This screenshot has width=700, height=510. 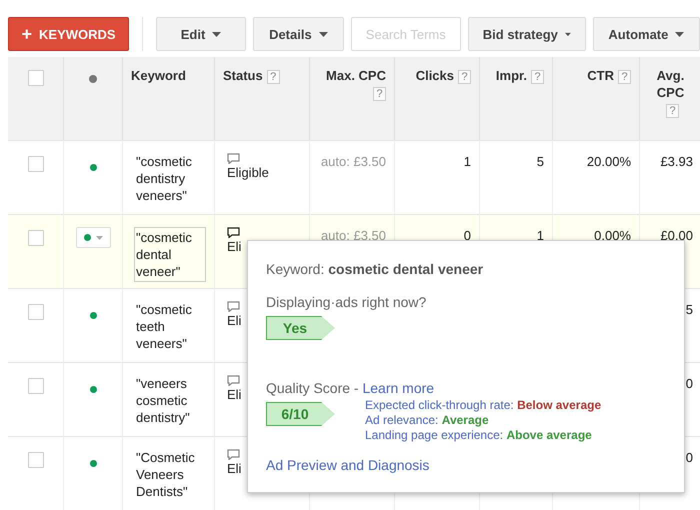 I want to click on column-header: CTR, so click(x=600, y=75).